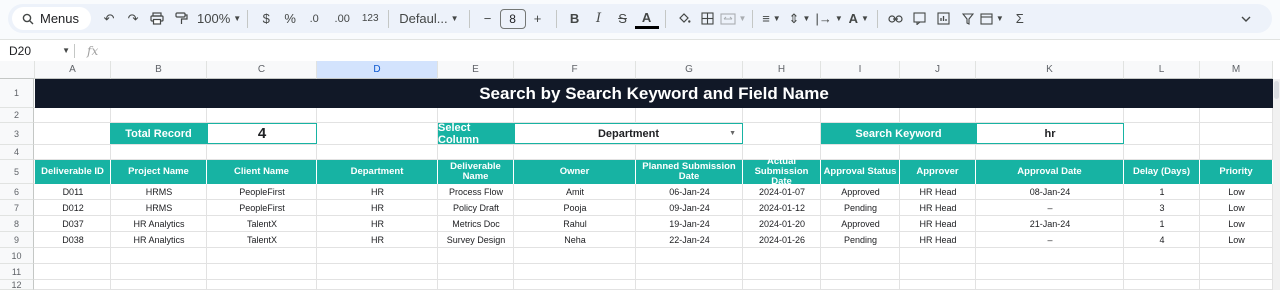 The image size is (1280, 290). I want to click on column-header-a: A, so click(73, 70).